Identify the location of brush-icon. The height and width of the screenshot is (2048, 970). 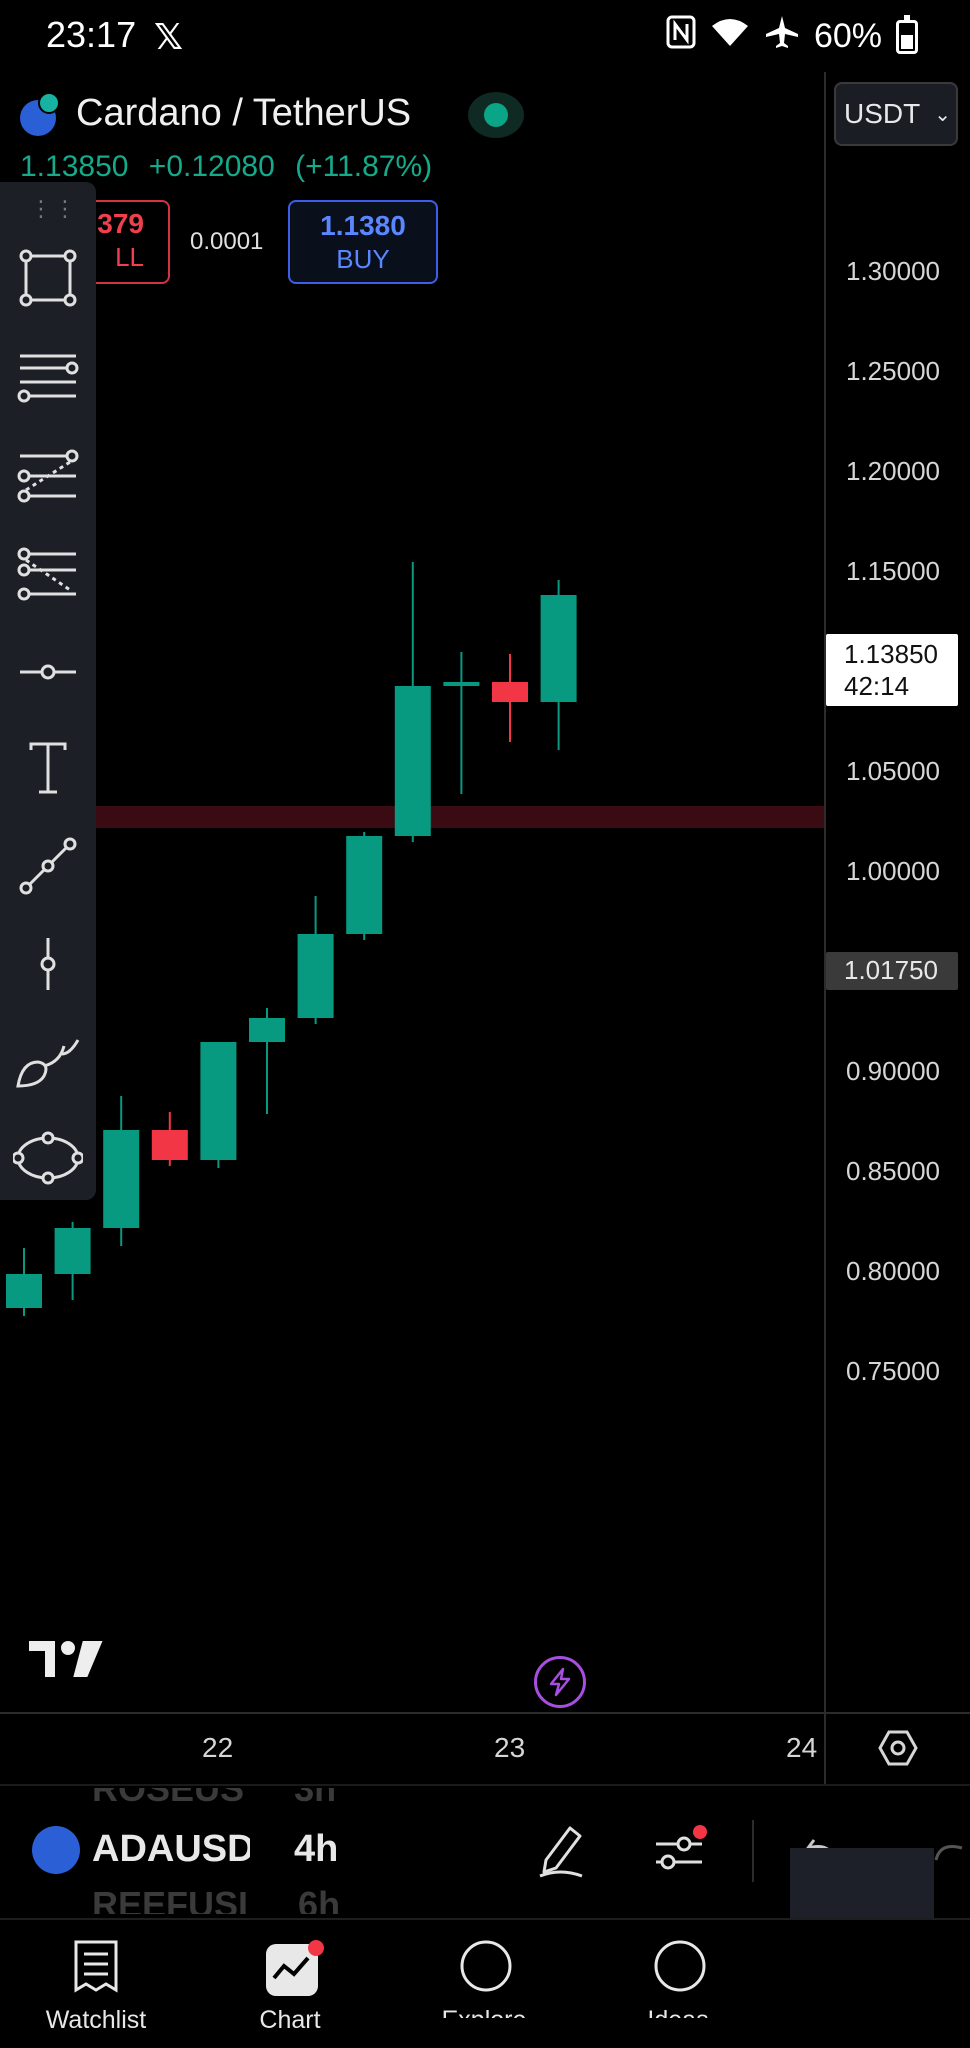
(48, 1062).